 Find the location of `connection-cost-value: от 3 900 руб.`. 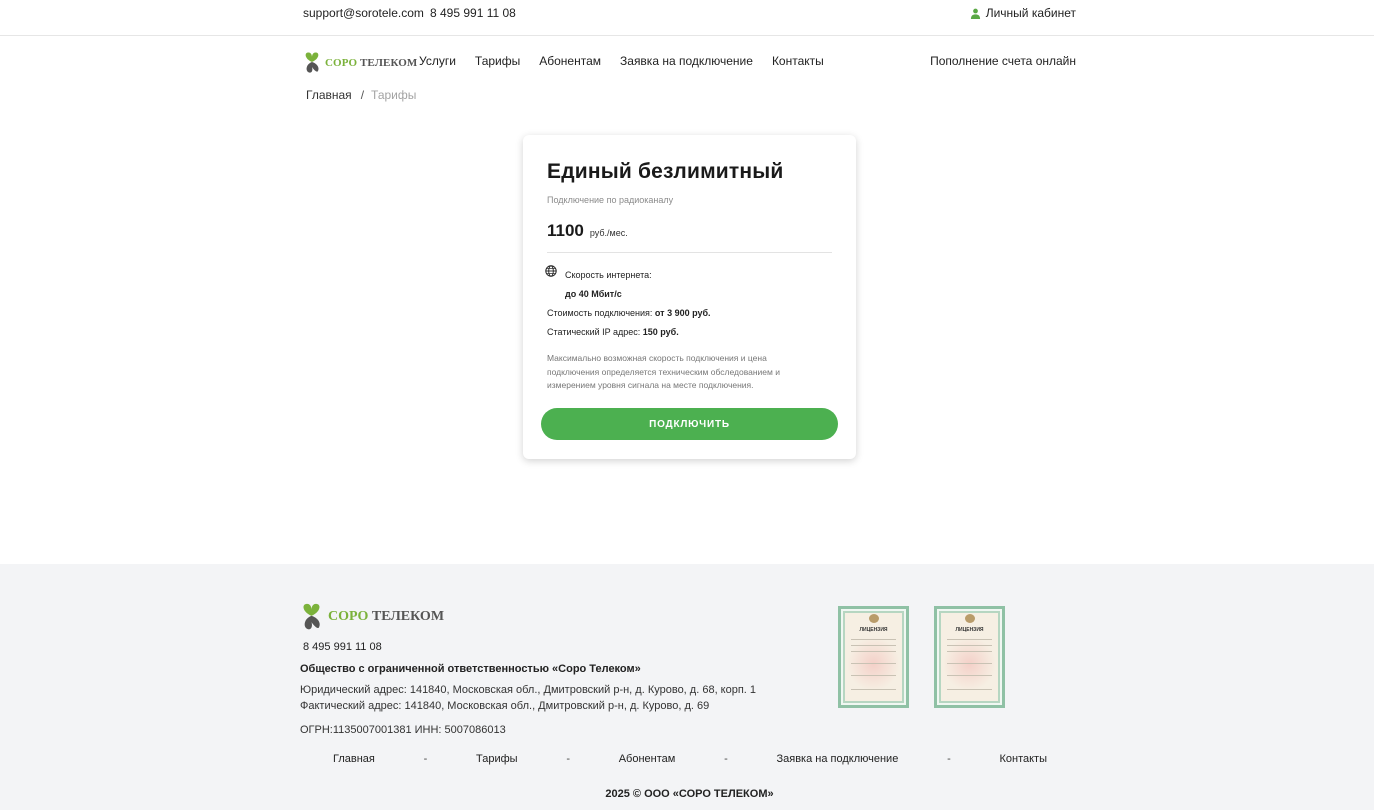

connection-cost-value: от 3 900 руб. is located at coordinates (682, 313).